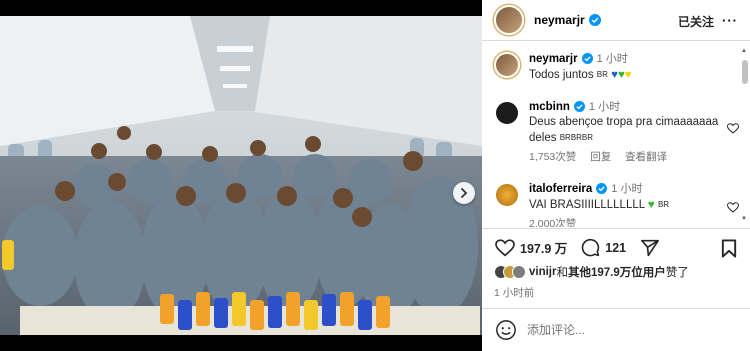 This screenshot has height=351, width=750. Describe the element at coordinates (616, 67) in the screenshot. I see `caption-item: neymarjr 1 小时 Todos juntos BR ♥♥♥` at that location.